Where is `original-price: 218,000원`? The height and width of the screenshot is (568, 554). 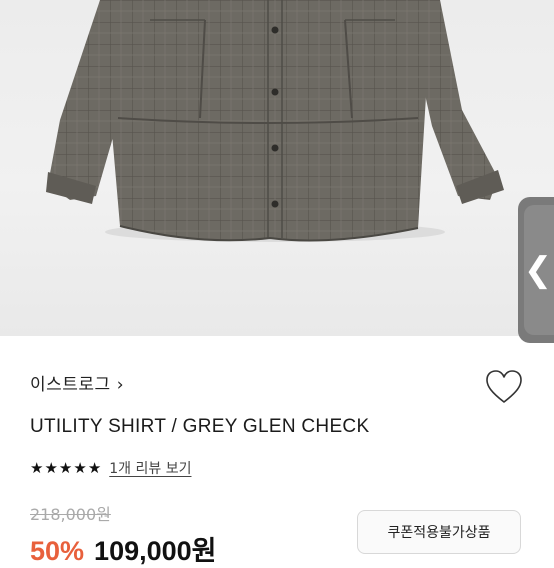 original-price: 218,000원 is located at coordinates (70, 514).